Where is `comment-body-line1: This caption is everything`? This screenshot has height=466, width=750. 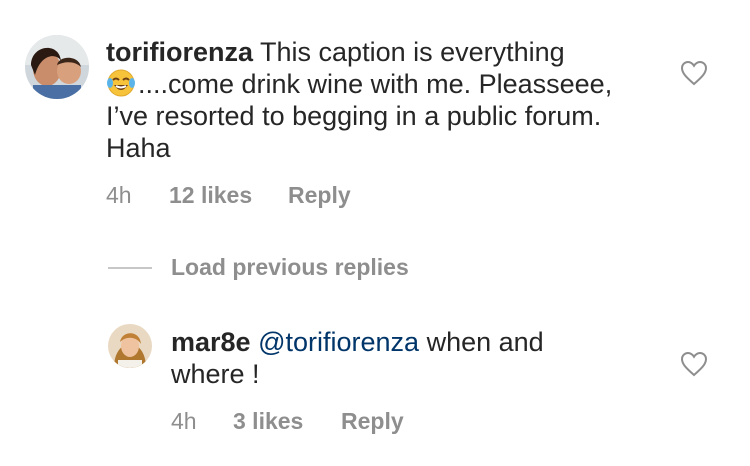
comment-body-line1: This caption is everything is located at coordinates (409, 52).